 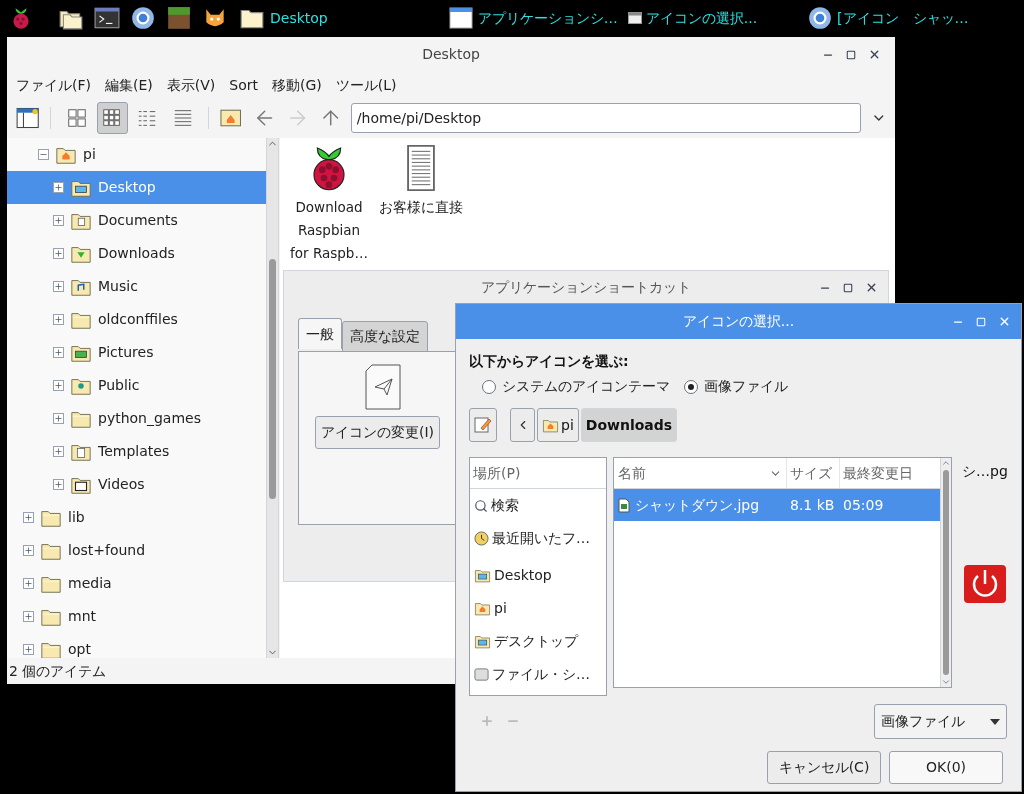 What do you see at coordinates (890, 473) in the screenshot?
I see `column-header: 最終変更日` at bounding box center [890, 473].